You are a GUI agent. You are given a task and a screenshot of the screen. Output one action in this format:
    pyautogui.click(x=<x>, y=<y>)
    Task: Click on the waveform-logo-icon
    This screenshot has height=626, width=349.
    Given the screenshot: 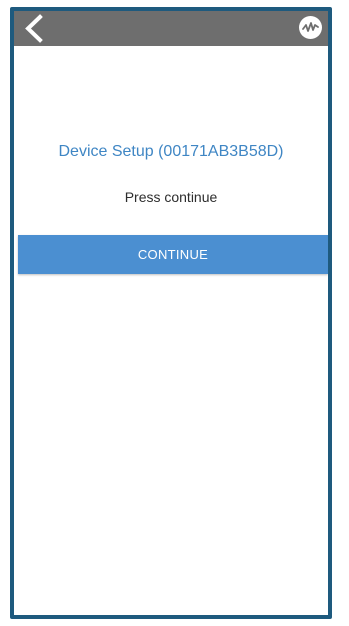 What is the action you would take?
    pyautogui.click(x=310, y=27)
    